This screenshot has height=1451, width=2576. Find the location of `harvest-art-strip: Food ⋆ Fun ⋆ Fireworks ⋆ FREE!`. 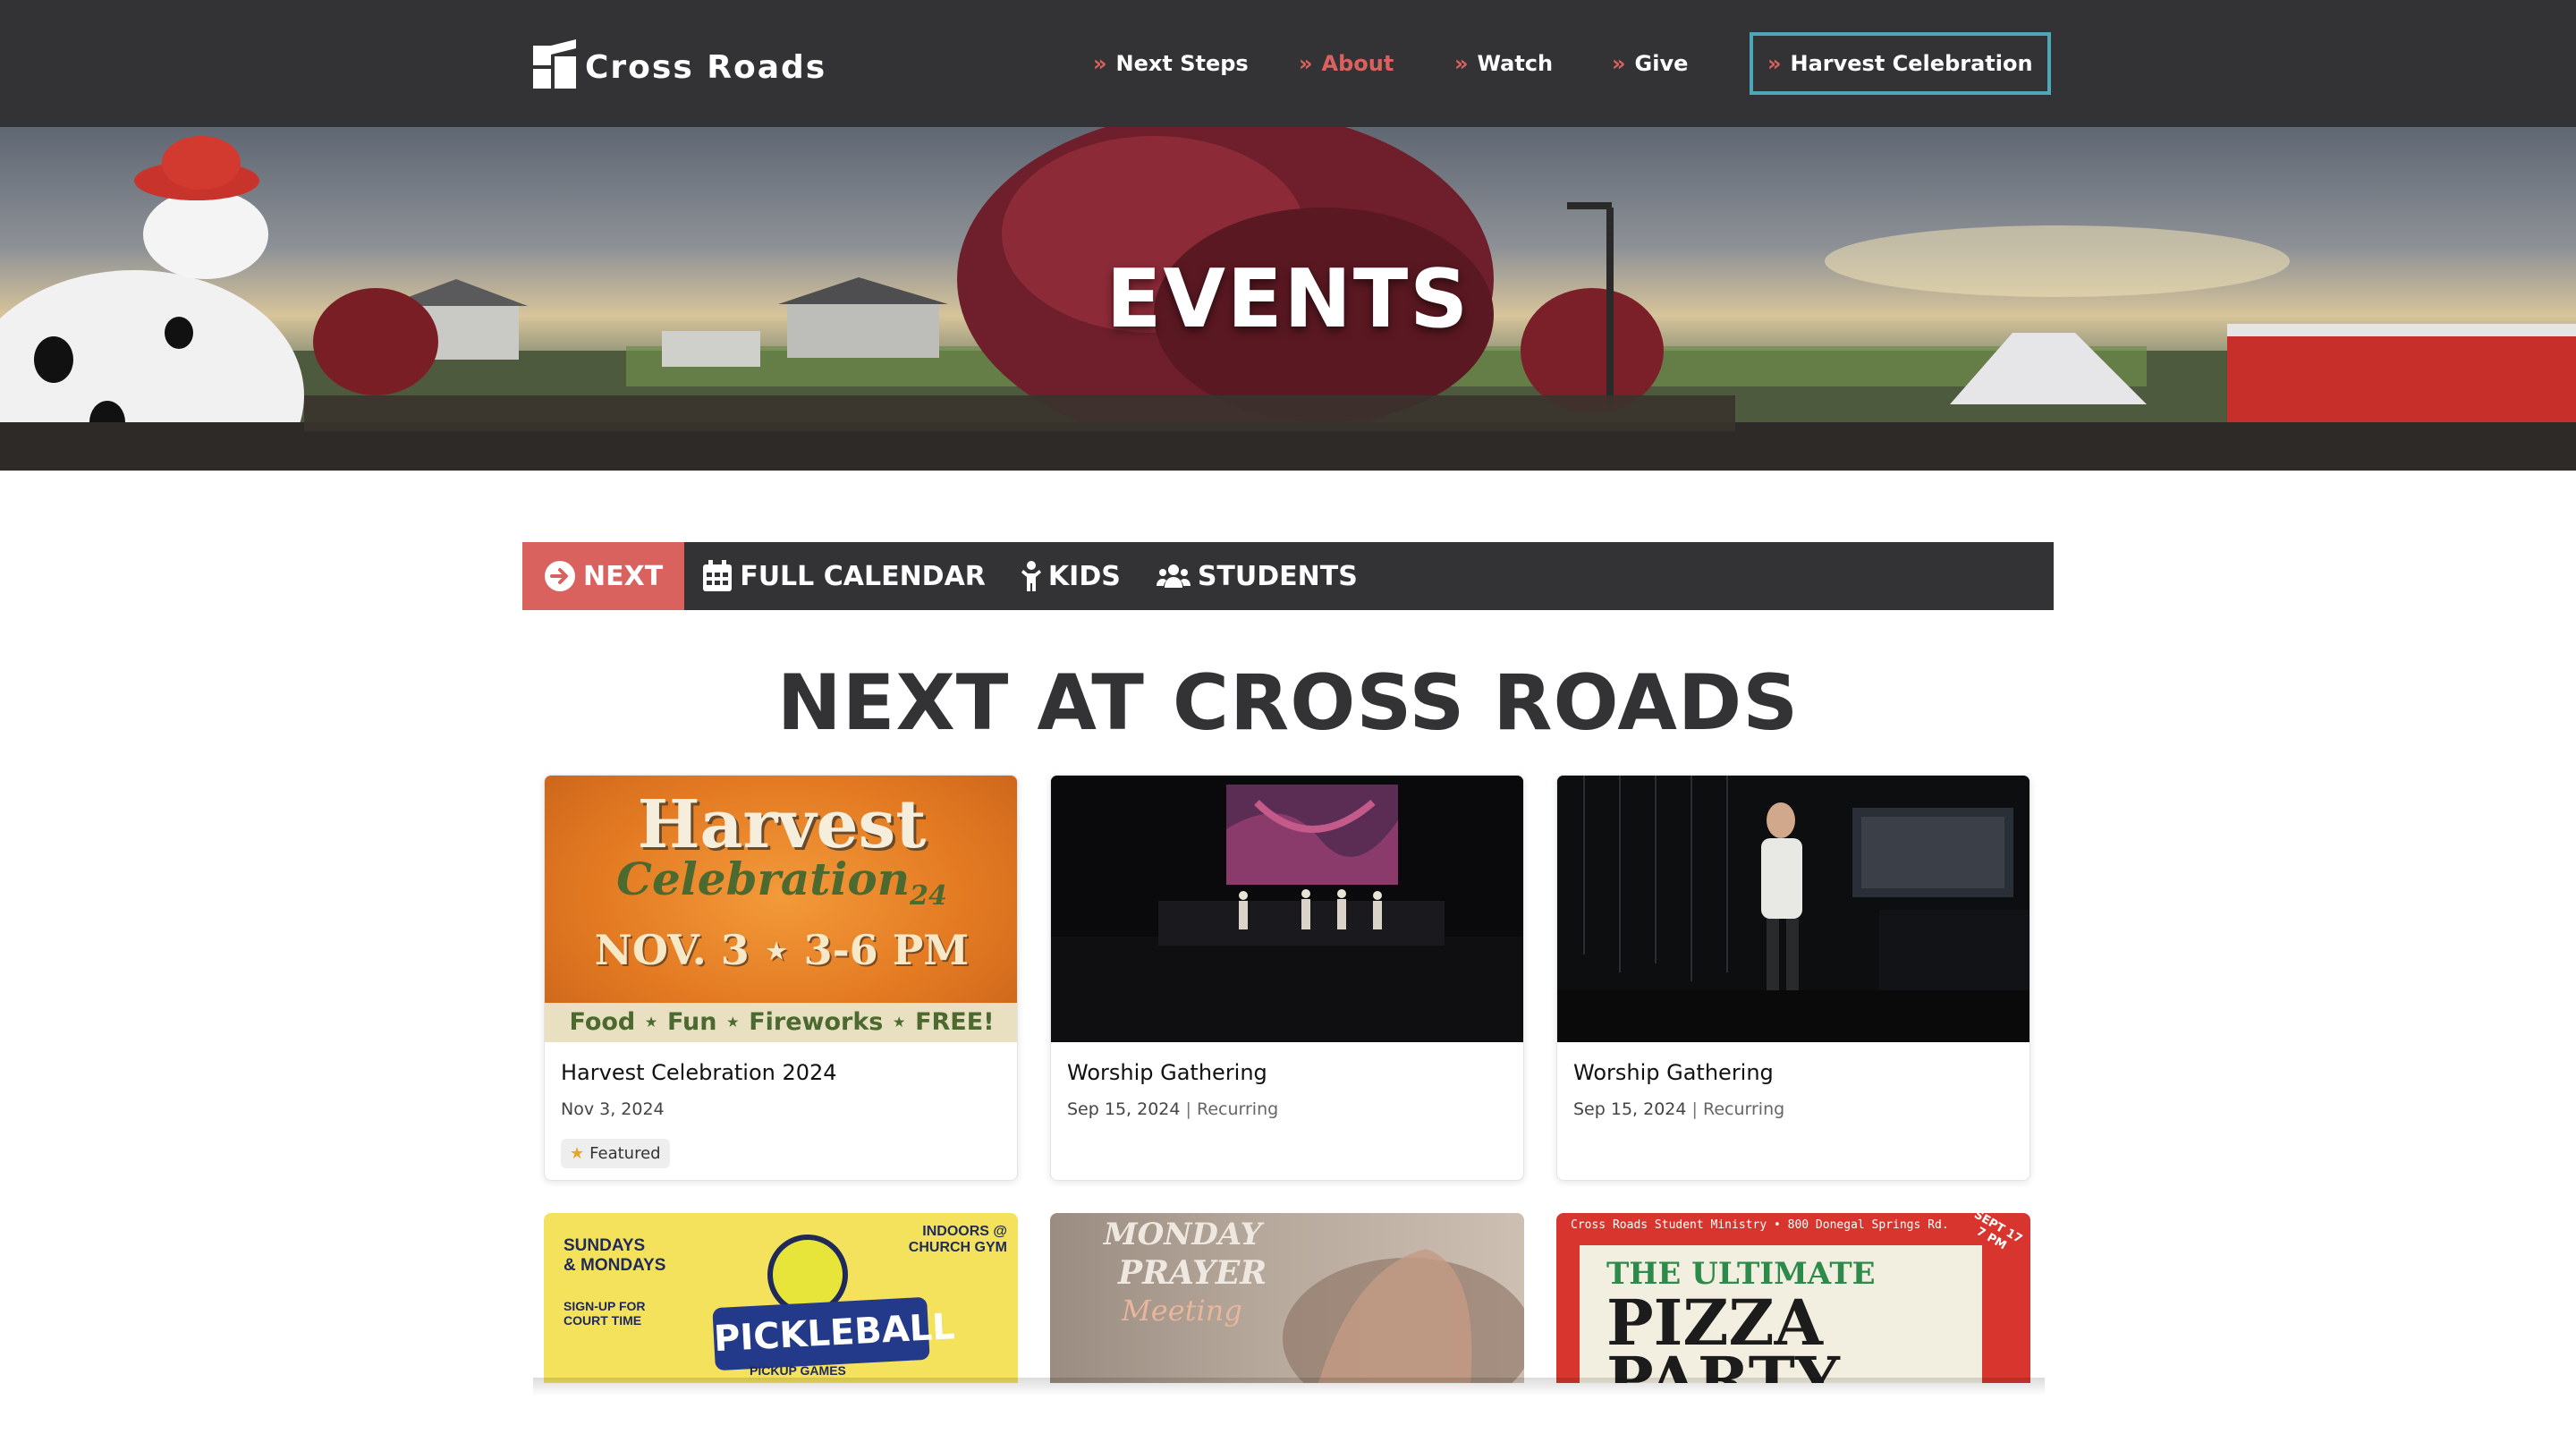

harvest-art-strip: Food ⋆ Fun ⋆ Fireworks ⋆ FREE! is located at coordinates (781, 1022).